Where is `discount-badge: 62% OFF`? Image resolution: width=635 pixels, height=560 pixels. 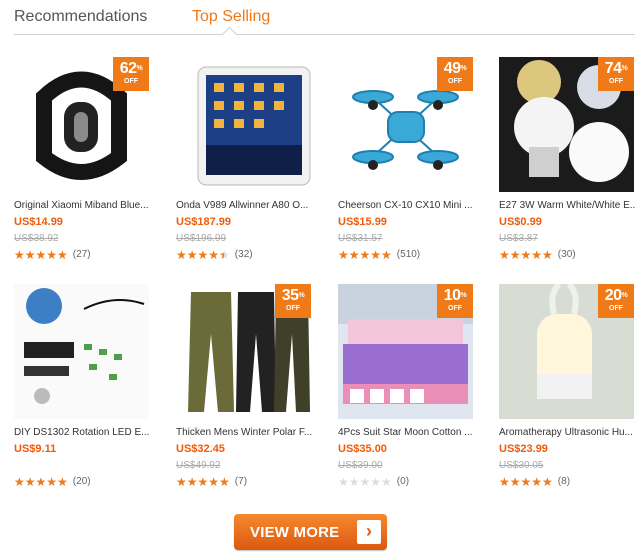 discount-badge: 62% OFF is located at coordinates (131, 74).